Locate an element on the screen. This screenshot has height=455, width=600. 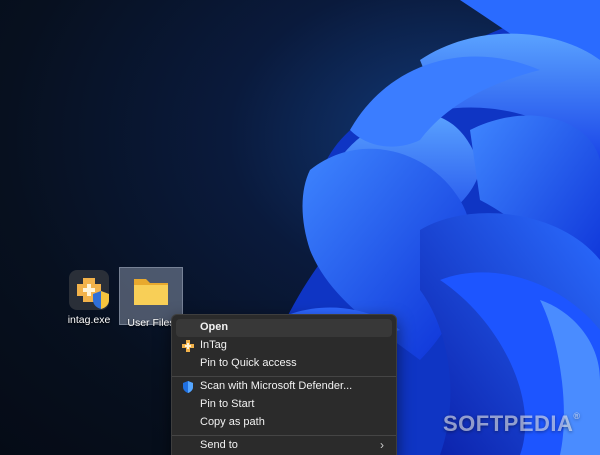
softpedia-watermark: SOFTPEDIA® is located at coordinates (512, 424).